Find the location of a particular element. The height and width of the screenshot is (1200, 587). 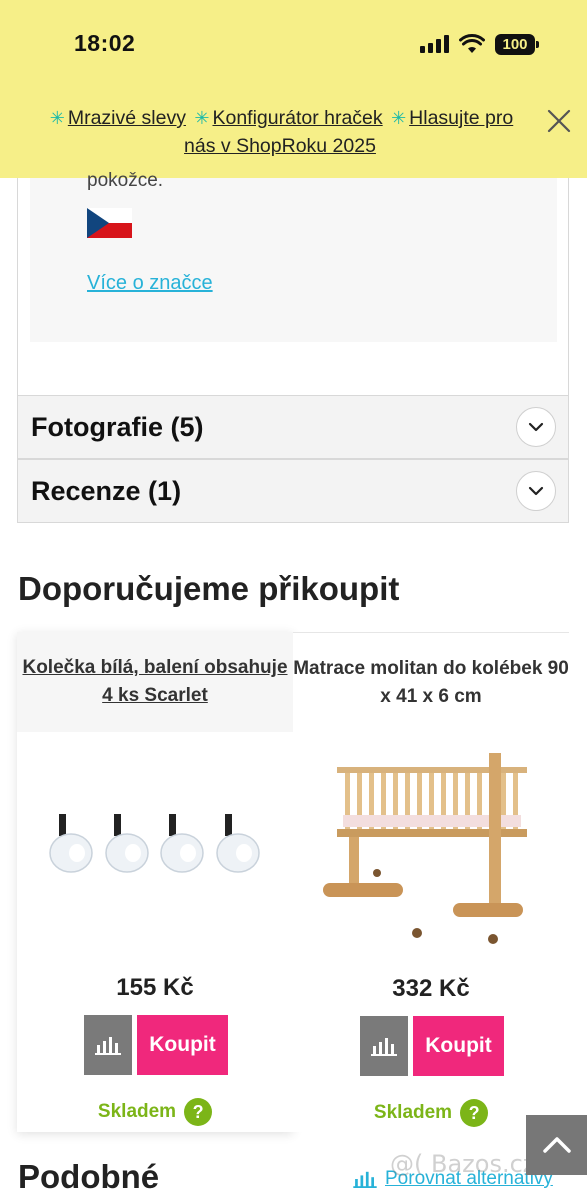

product-price: 155 Kč is located at coordinates (155, 987).